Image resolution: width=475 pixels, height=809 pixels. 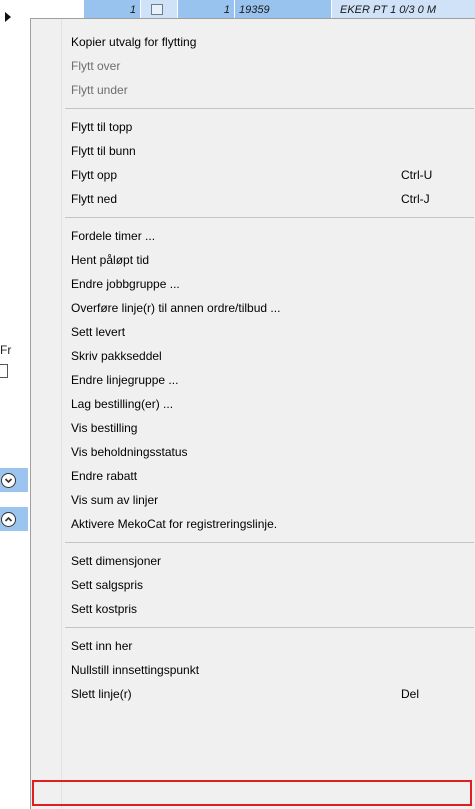 What do you see at coordinates (8, 17) in the screenshot?
I see `row-pointer-icon` at bounding box center [8, 17].